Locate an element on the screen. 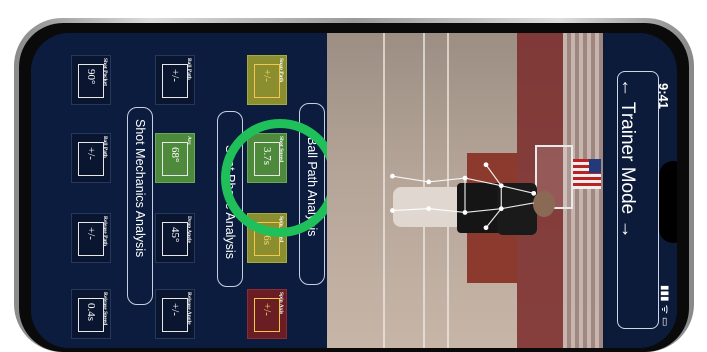 This screenshot has height=352, width=707. metric-drop-angle: Drop Angle 45° is located at coordinates (175, 238).